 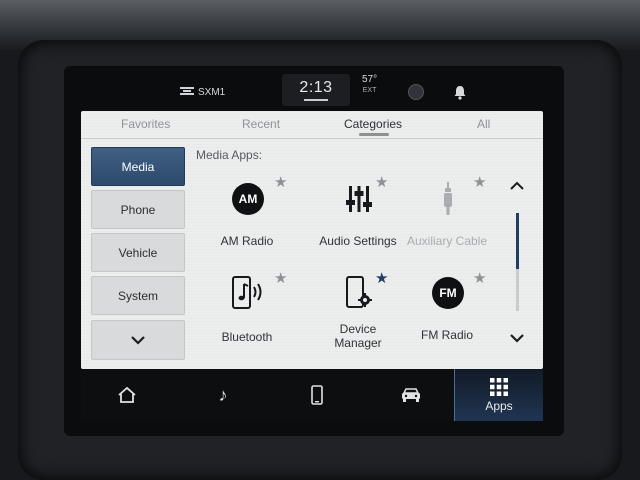 What do you see at coordinates (517, 186) in the screenshot?
I see `scroll-up-icon` at bounding box center [517, 186].